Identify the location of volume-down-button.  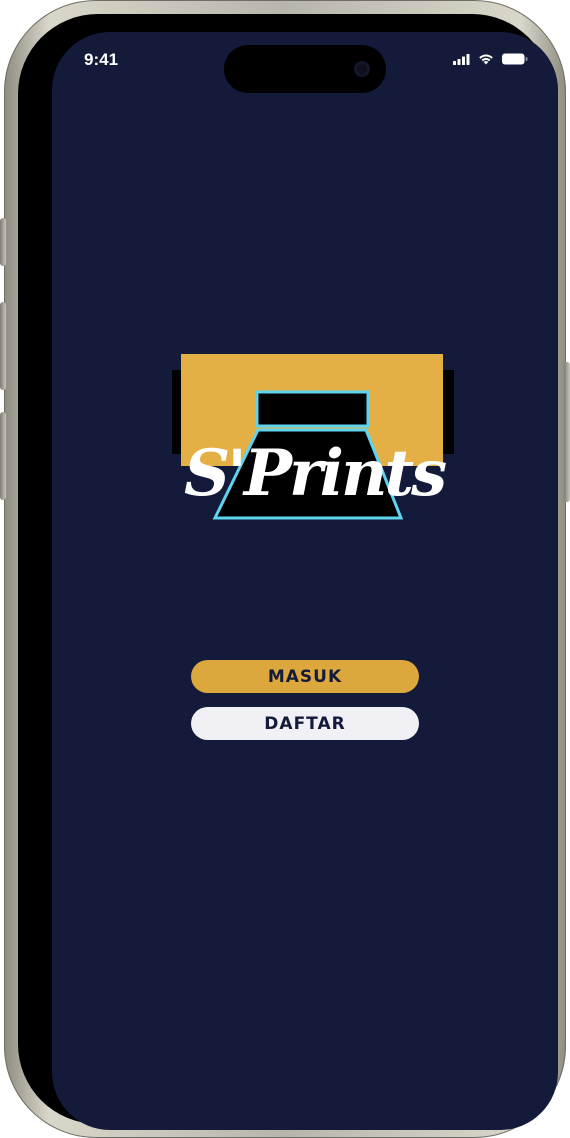
(3, 456).